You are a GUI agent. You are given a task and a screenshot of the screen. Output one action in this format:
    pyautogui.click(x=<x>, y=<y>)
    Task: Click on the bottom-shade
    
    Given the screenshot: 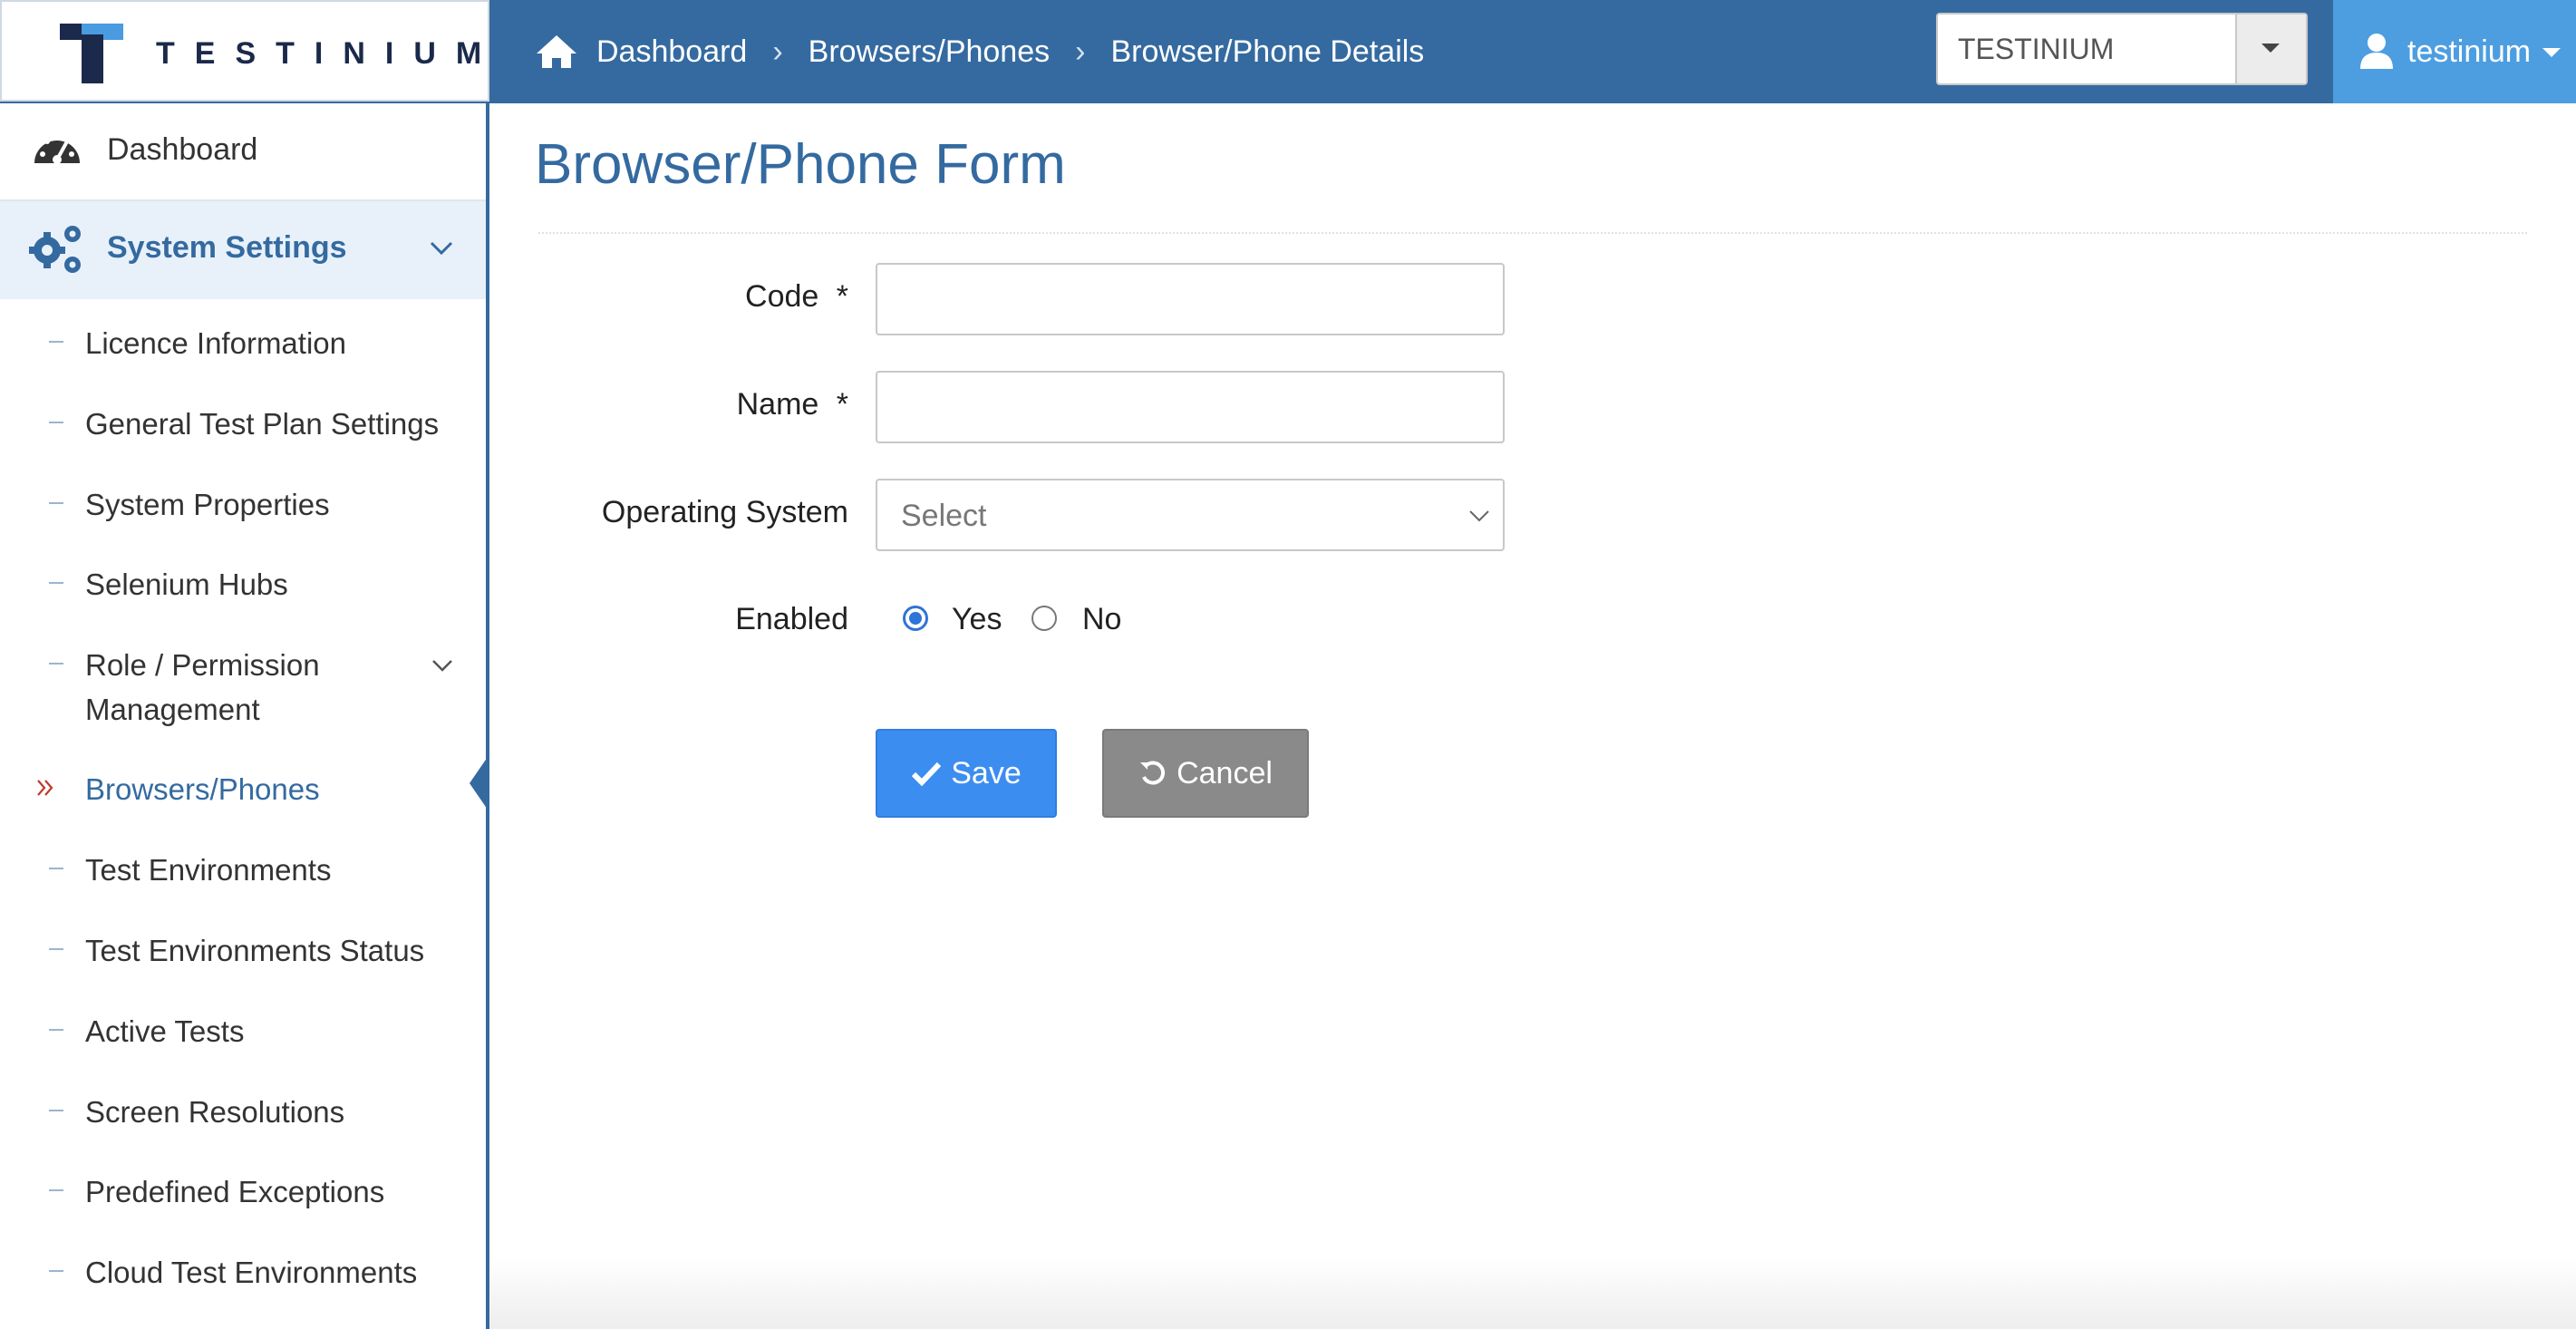 What is the action you would take?
    pyautogui.click(x=1532, y=1293)
    